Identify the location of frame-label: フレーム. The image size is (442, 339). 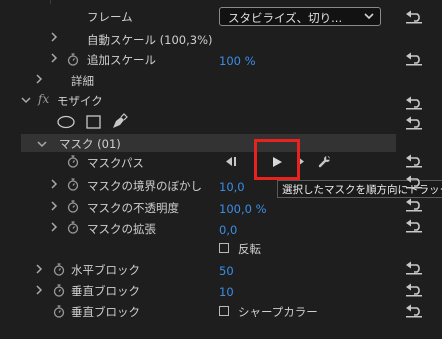
(110, 17).